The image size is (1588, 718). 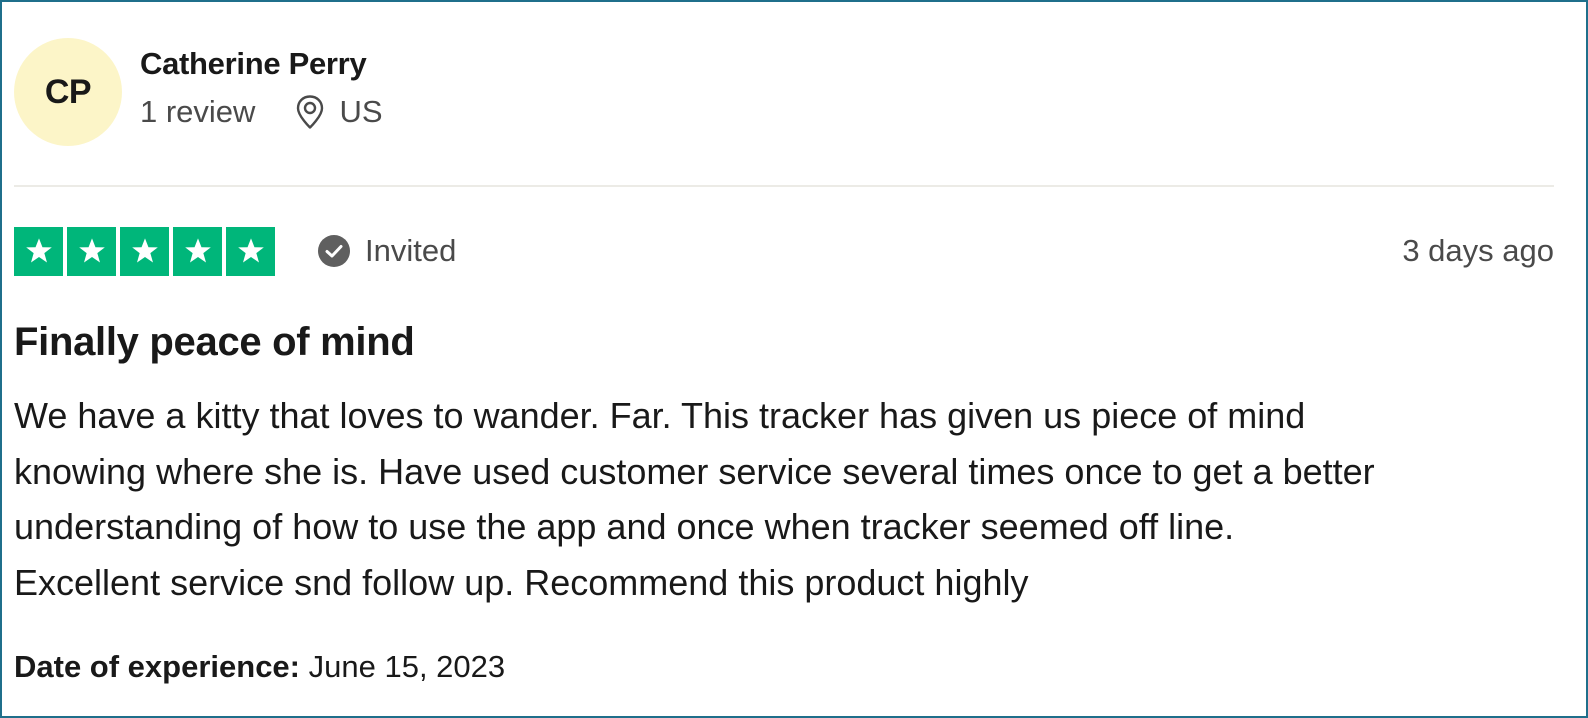 I want to click on review-title: Finally peace of mind, so click(x=214, y=342).